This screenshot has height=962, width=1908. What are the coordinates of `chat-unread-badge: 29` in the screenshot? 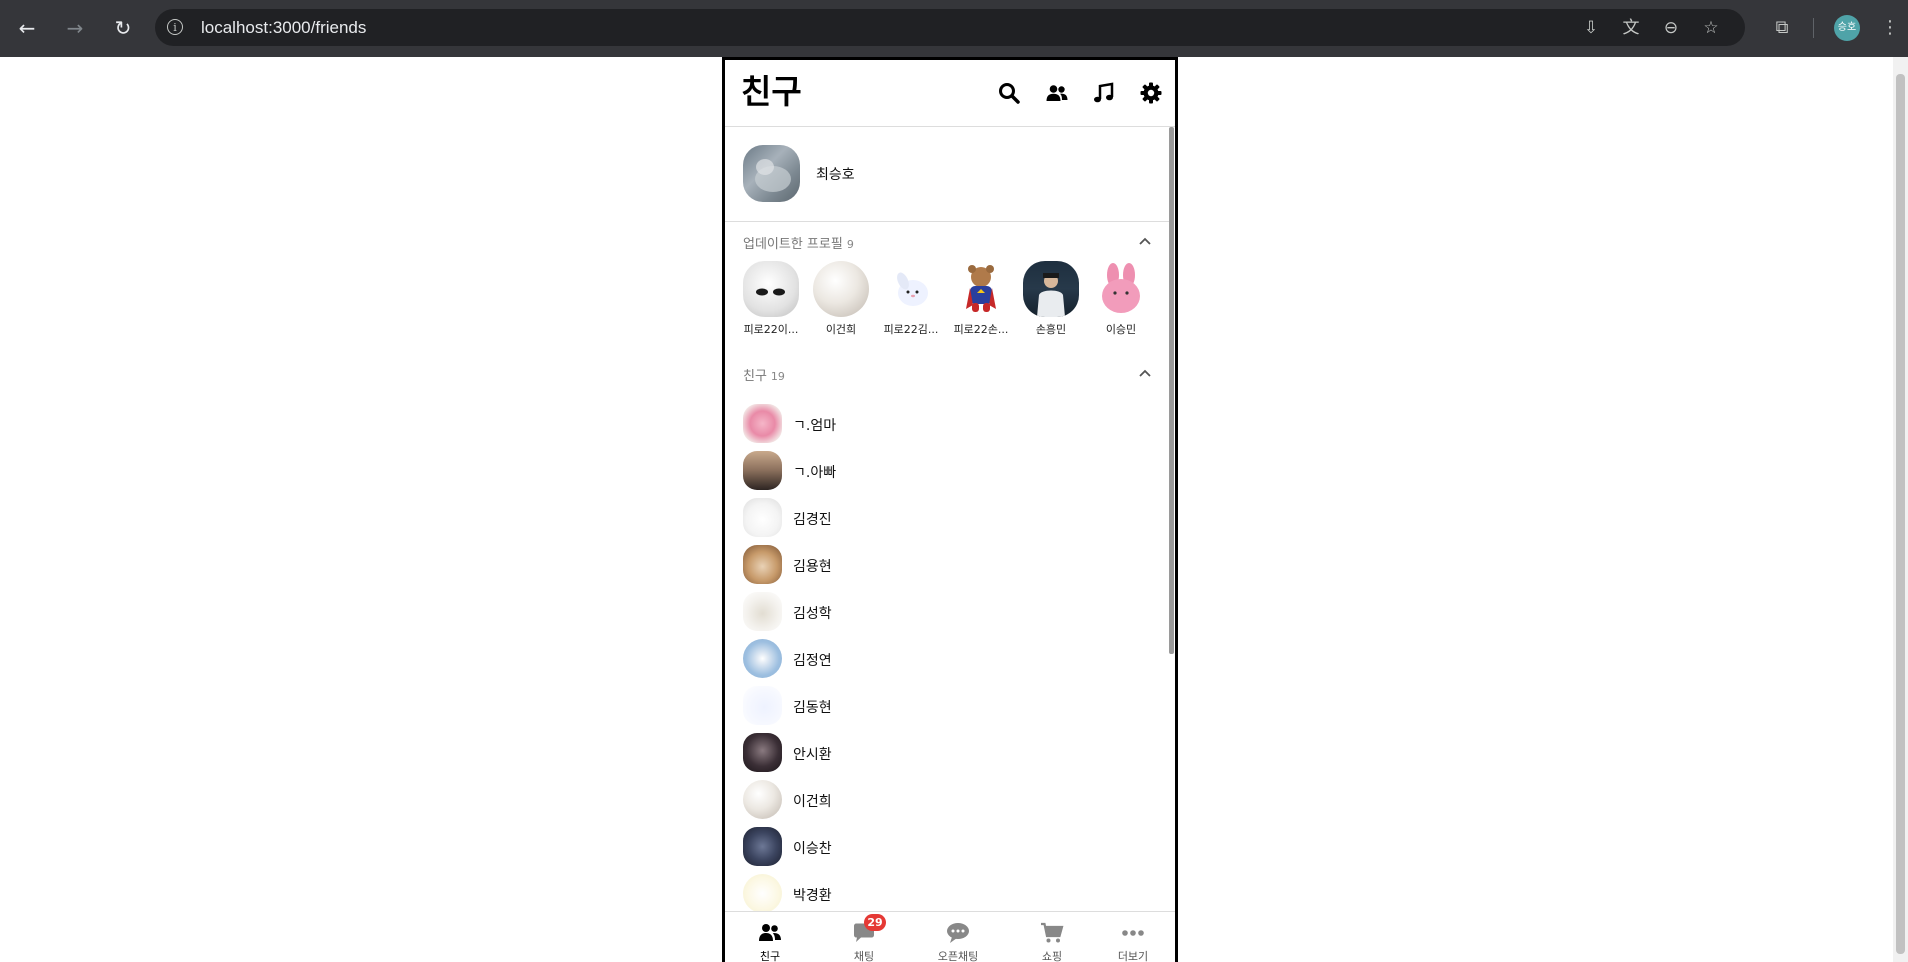 It's located at (875, 922).